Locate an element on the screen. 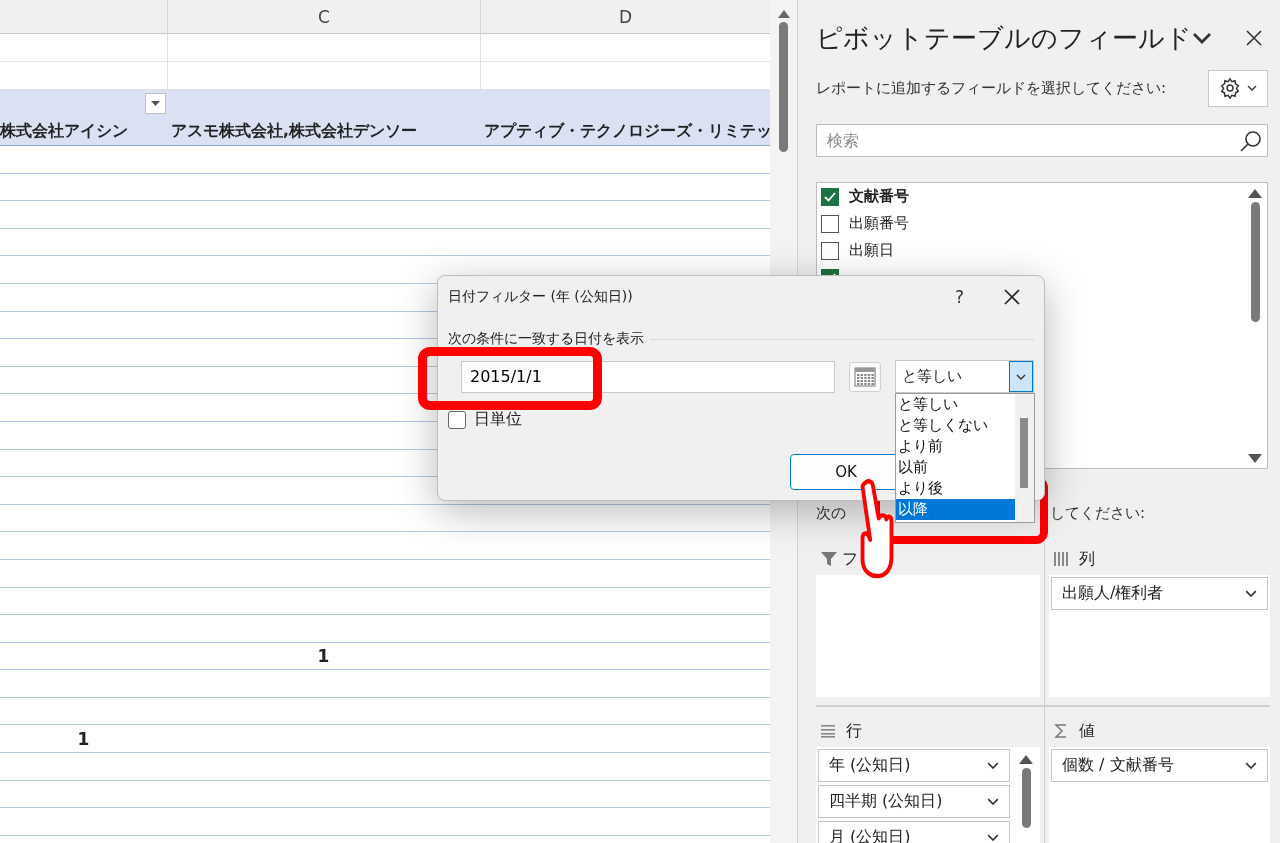  column-label: アプティブ・テクノロジーズ・リミテッ is located at coordinates (627, 131).